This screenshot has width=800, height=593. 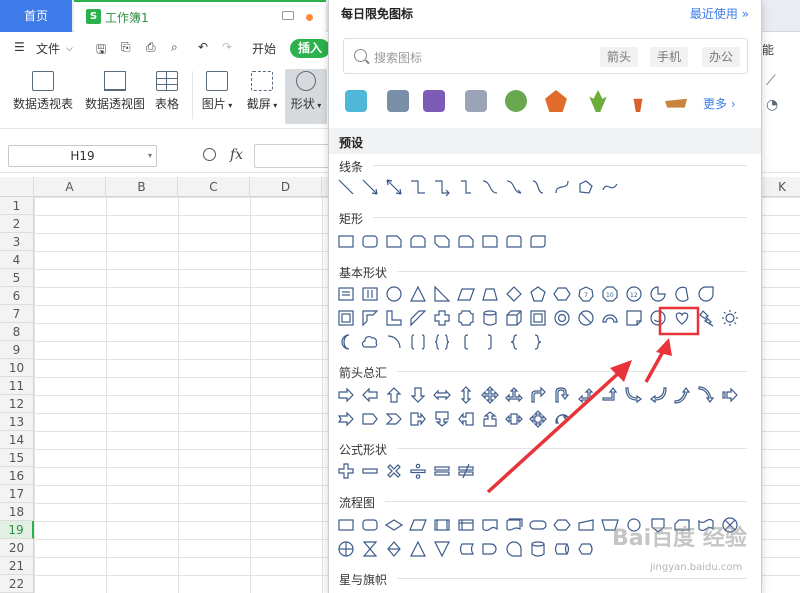 I want to click on flowchart-extract-shape-icon, so click(x=418, y=549).